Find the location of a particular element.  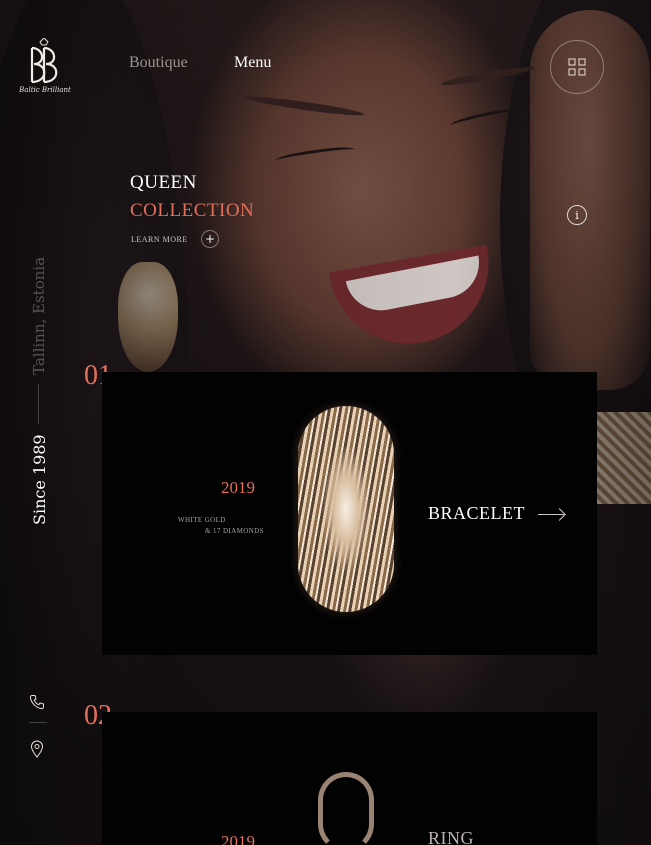

menu-button is located at coordinates (577, 67).